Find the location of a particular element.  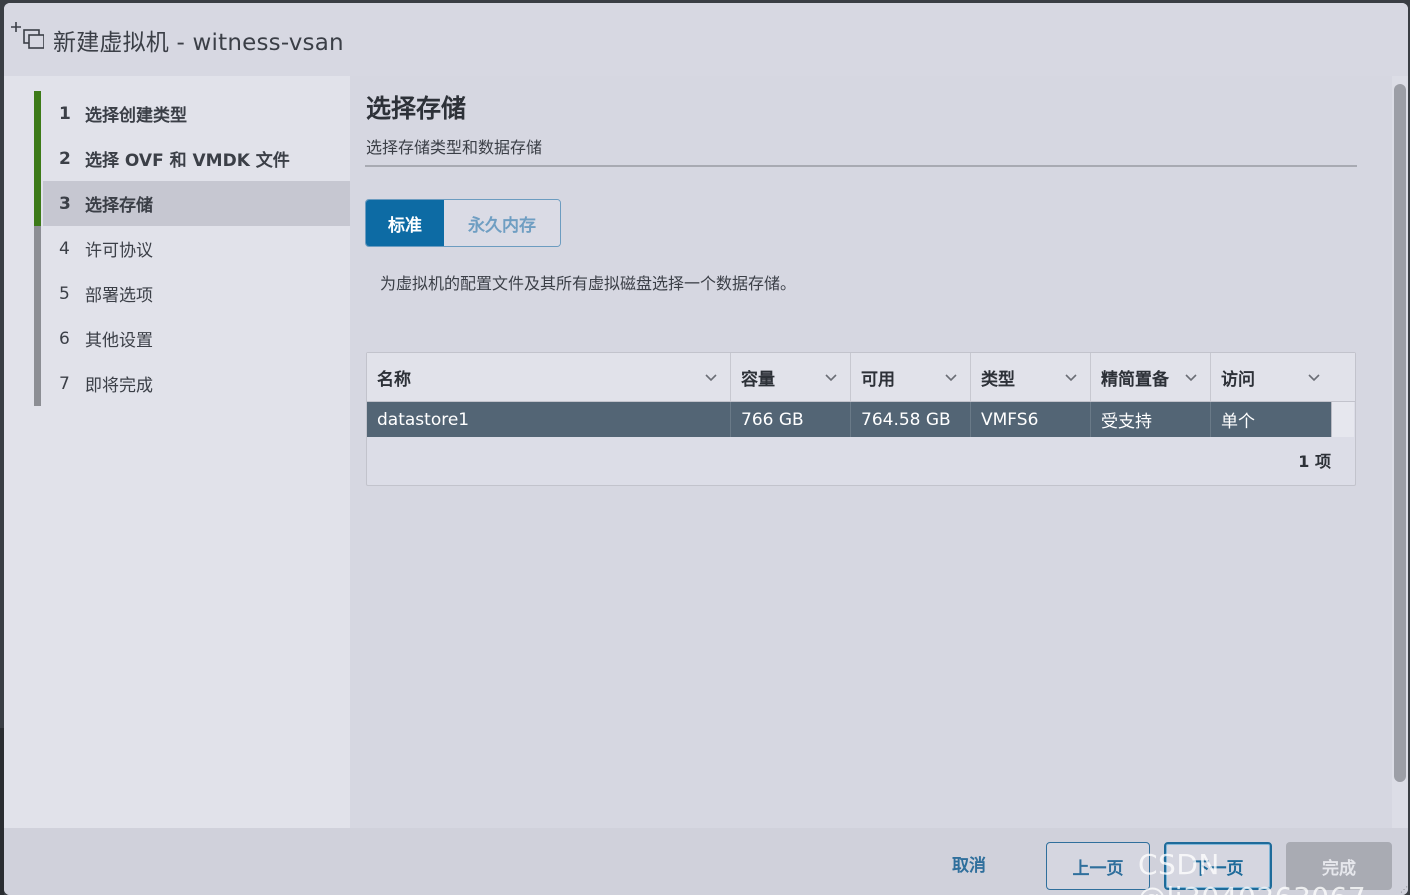

cell-type: VMFS6 is located at coordinates (1031, 419).